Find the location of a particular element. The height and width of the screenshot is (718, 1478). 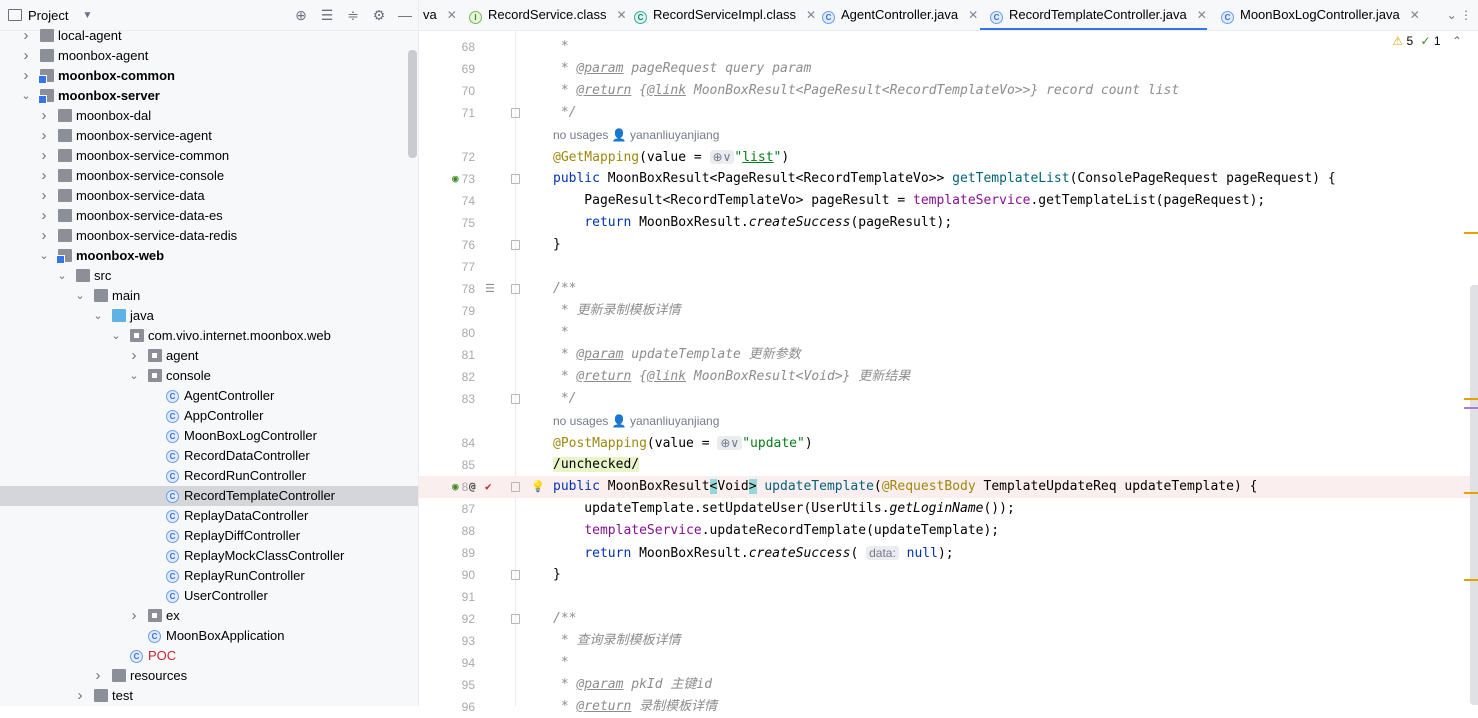

line-number: 84 is located at coordinates (447, 443).